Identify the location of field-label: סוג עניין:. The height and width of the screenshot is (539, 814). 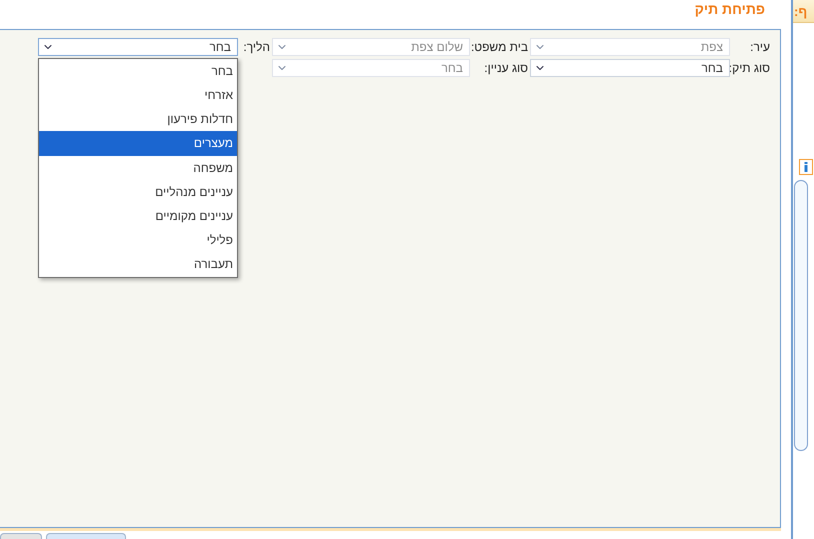
(505, 67).